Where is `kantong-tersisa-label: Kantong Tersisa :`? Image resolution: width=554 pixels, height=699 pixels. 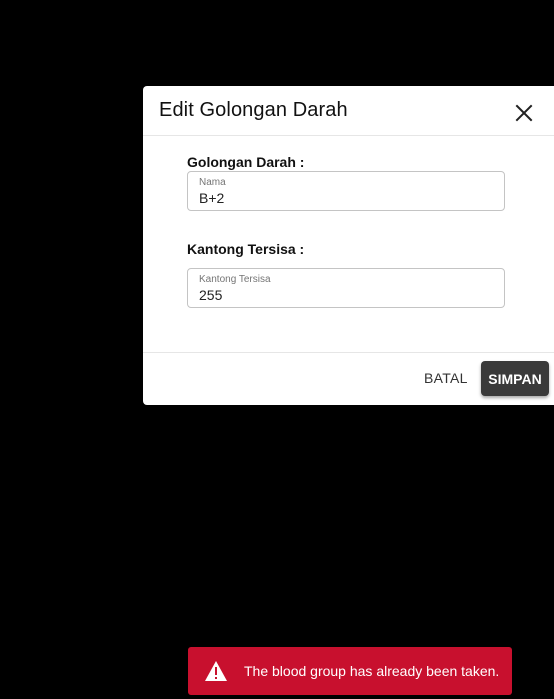 kantong-tersisa-label: Kantong Tersisa : is located at coordinates (246, 249).